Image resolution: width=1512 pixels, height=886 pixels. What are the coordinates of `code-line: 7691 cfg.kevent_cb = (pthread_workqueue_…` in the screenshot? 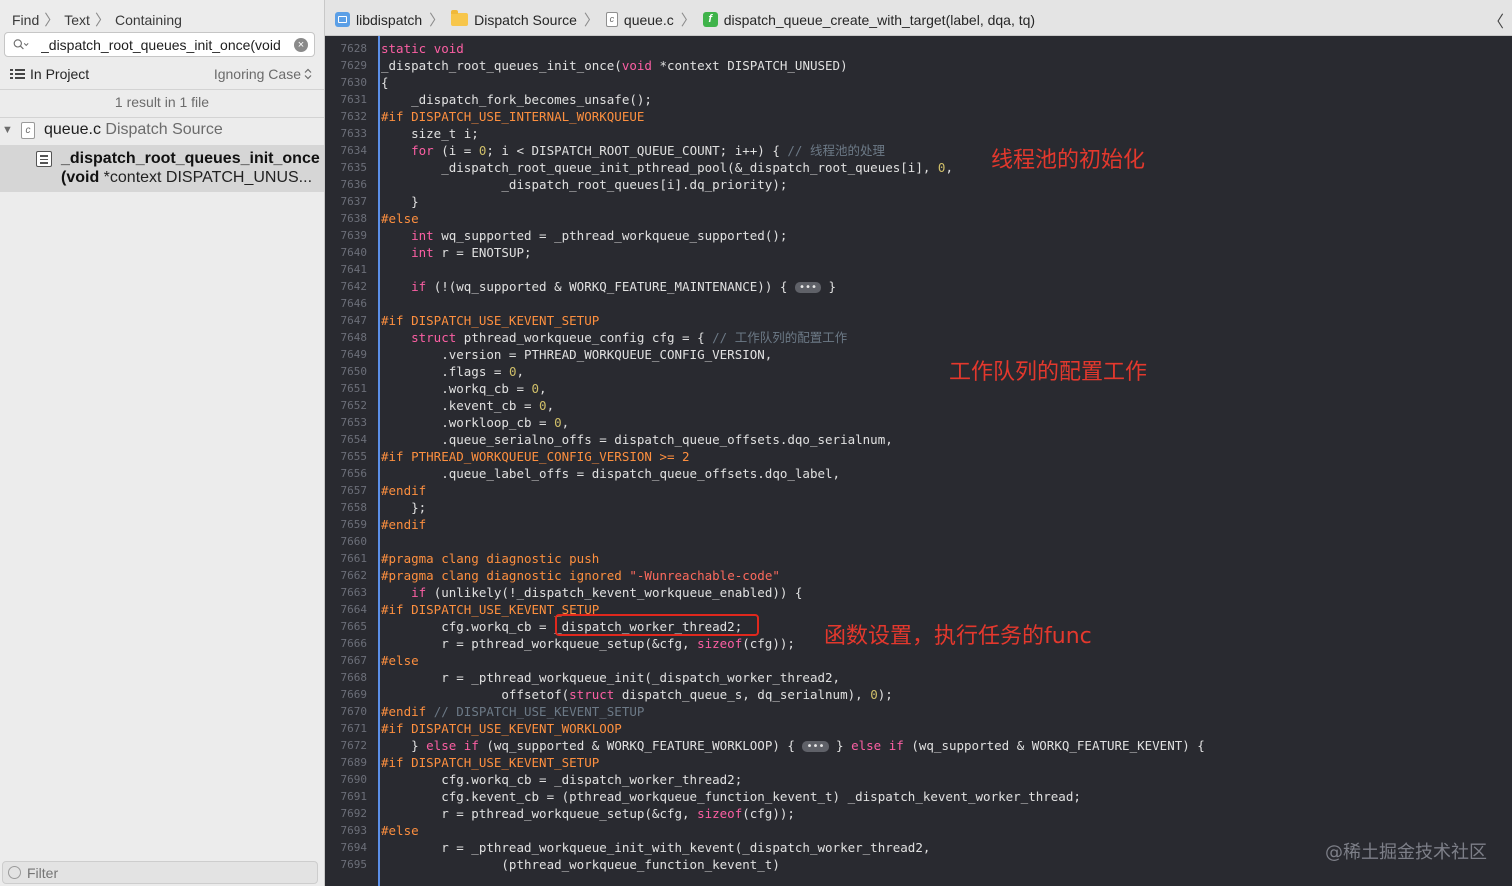 It's located at (918, 796).